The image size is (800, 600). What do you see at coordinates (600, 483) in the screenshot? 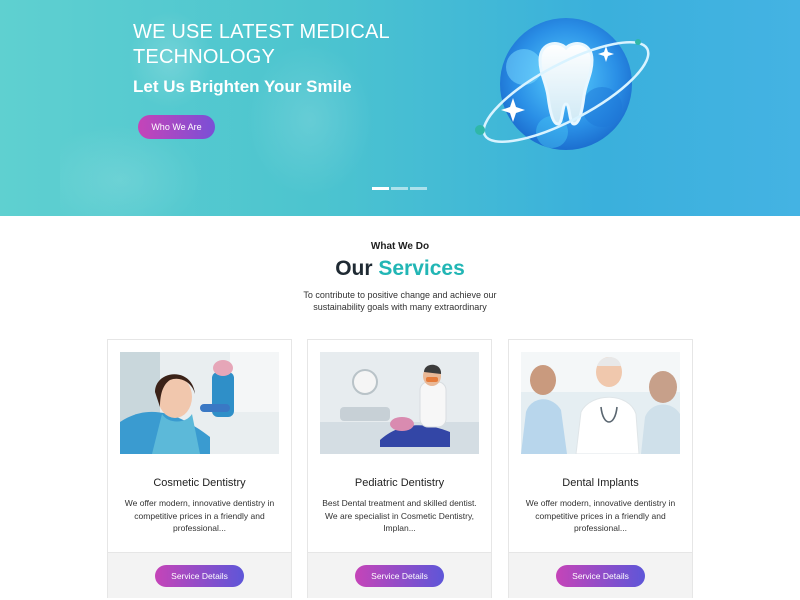
I see `service-title: Dental Implants` at bounding box center [600, 483].